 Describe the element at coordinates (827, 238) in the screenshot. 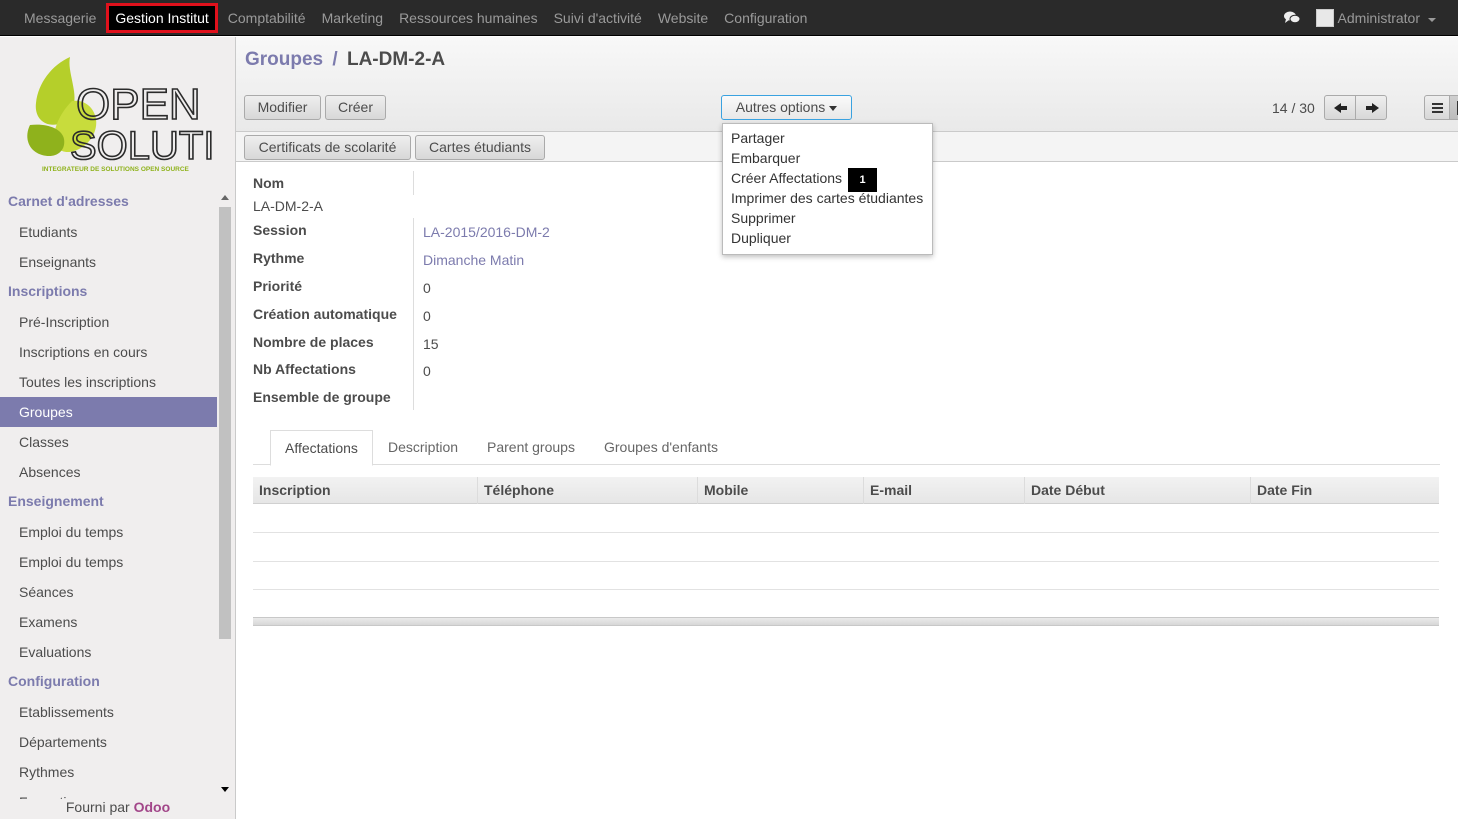

I see `menu-item-dupliquer: Dupliquer` at that location.